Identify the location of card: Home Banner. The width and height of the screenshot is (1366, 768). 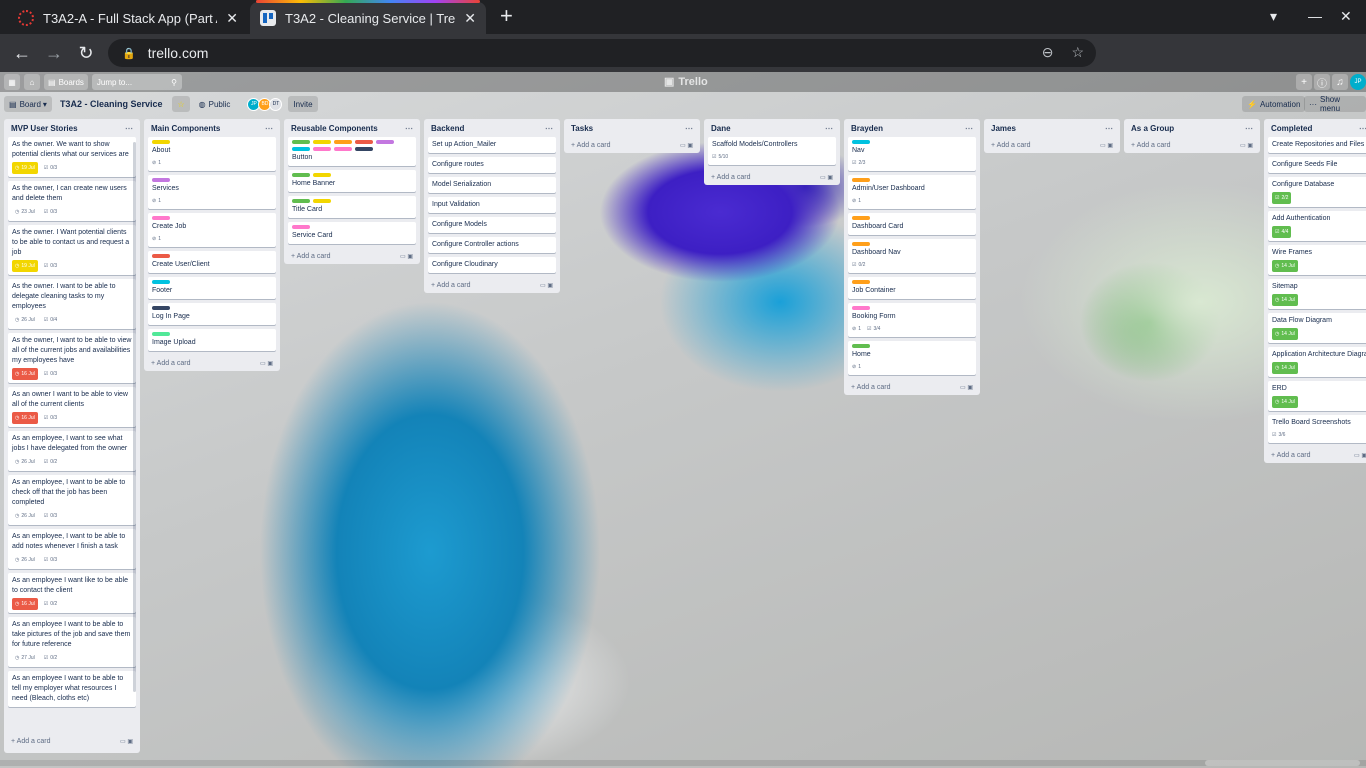
(352, 181).